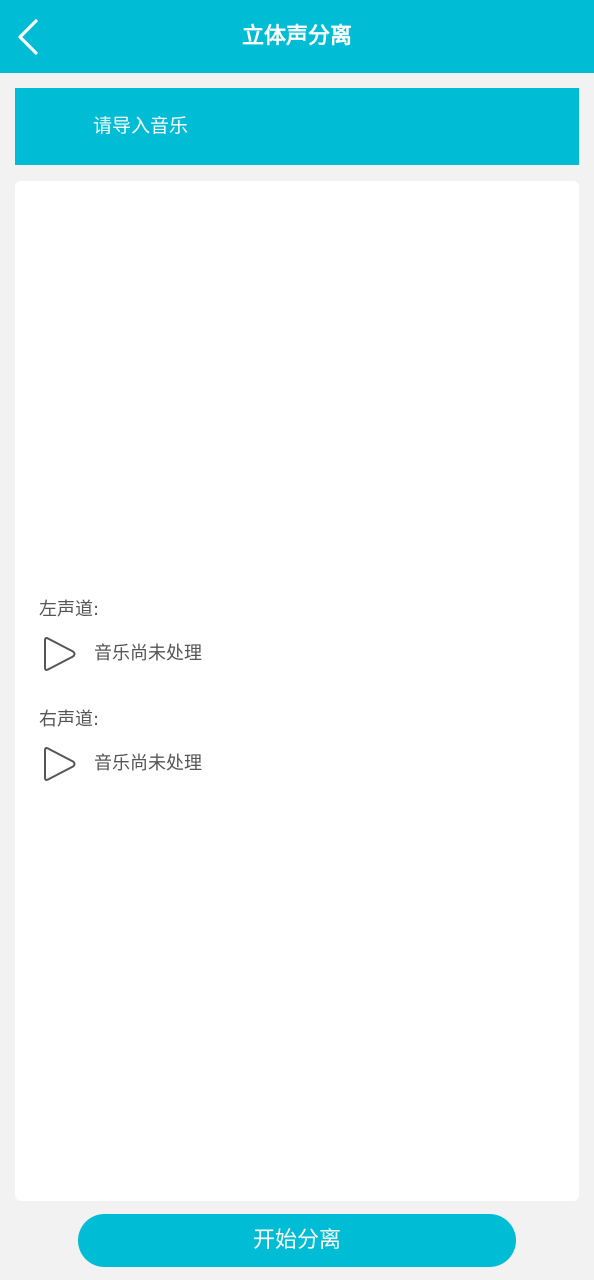 Image resolution: width=594 pixels, height=1280 pixels. What do you see at coordinates (69, 719) in the screenshot?
I see `right-channel-label: 右声道:` at bounding box center [69, 719].